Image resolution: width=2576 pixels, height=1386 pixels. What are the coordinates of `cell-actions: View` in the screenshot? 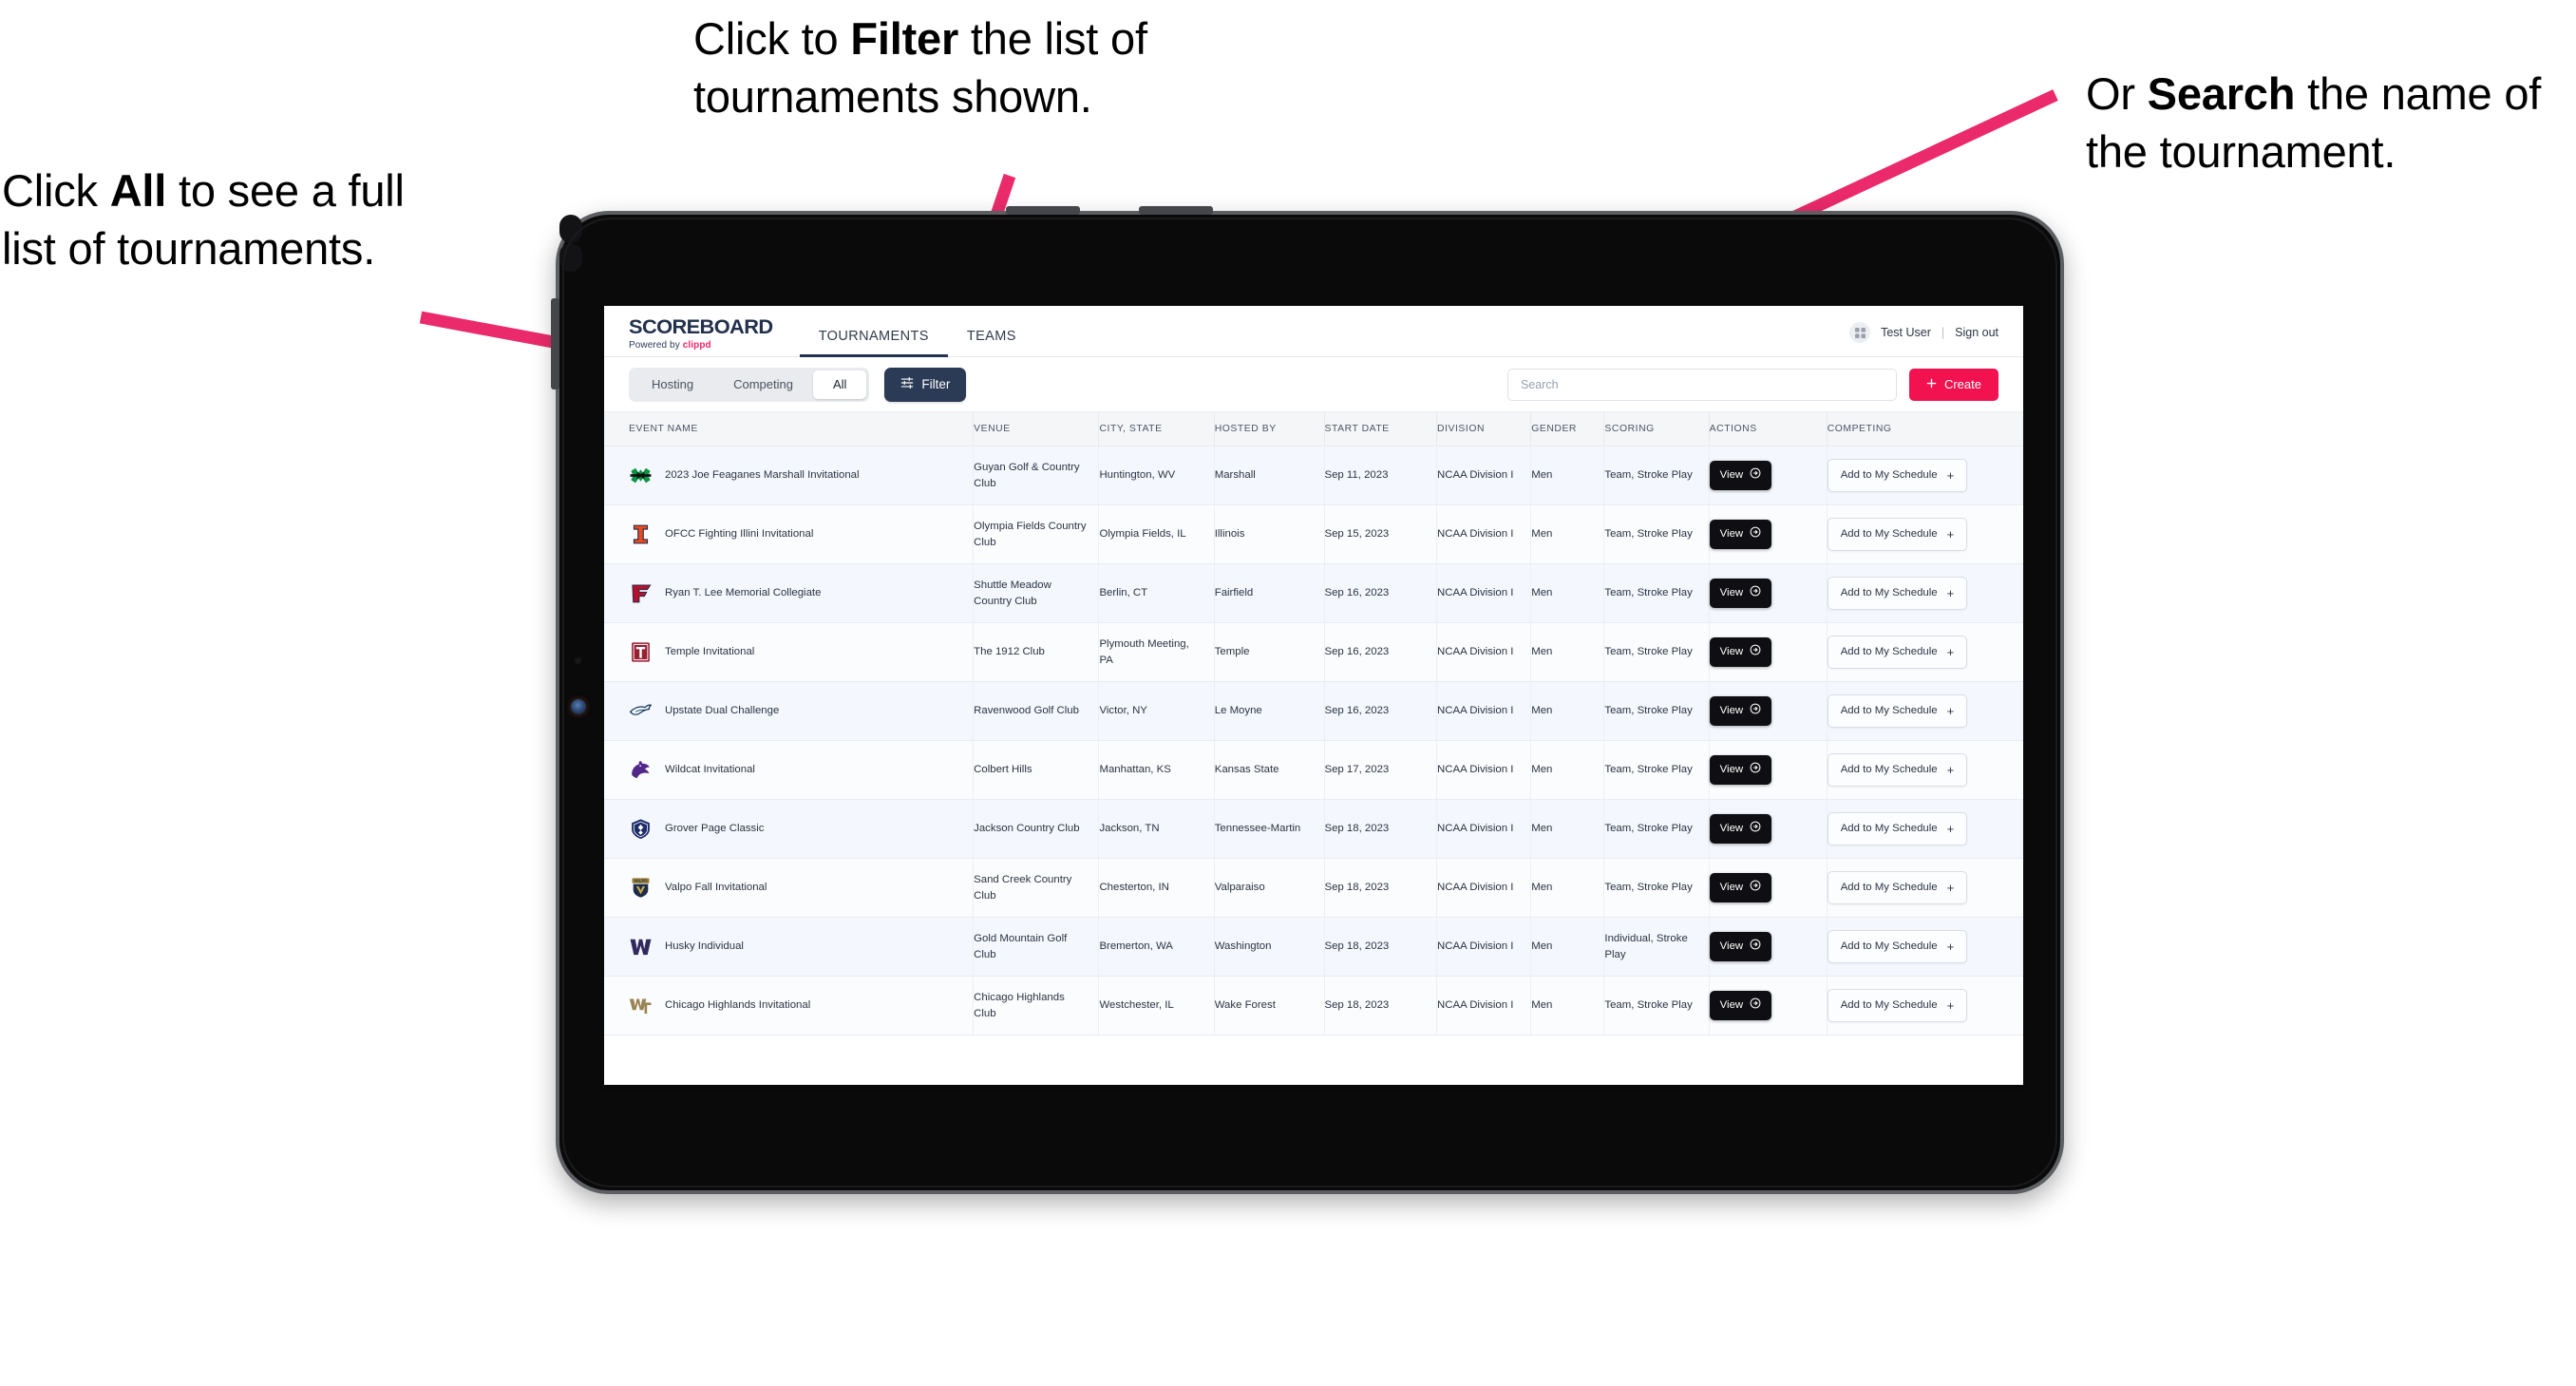 It's located at (1768, 888).